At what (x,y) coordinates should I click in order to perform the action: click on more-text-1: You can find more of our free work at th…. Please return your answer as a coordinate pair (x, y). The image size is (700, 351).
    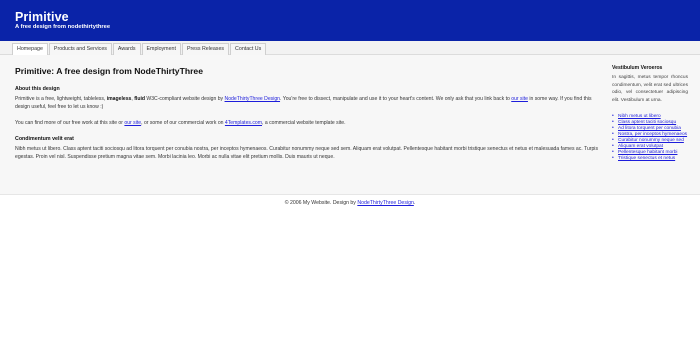
    Looking at the image, I should click on (70, 123).